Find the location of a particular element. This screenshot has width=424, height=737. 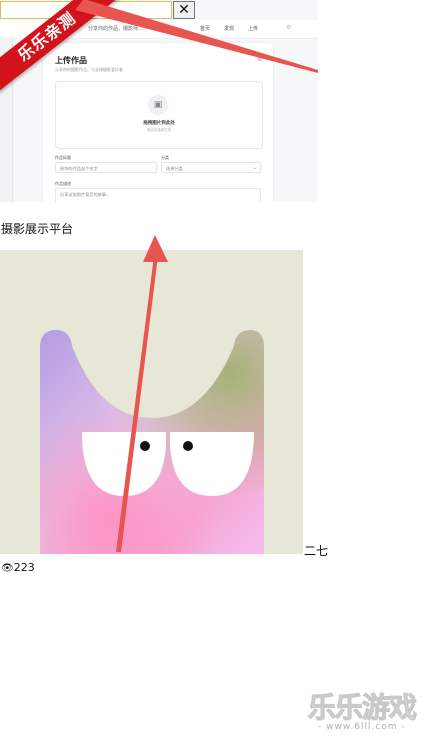

view-count-value: 223 is located at coordinates (24, 567).